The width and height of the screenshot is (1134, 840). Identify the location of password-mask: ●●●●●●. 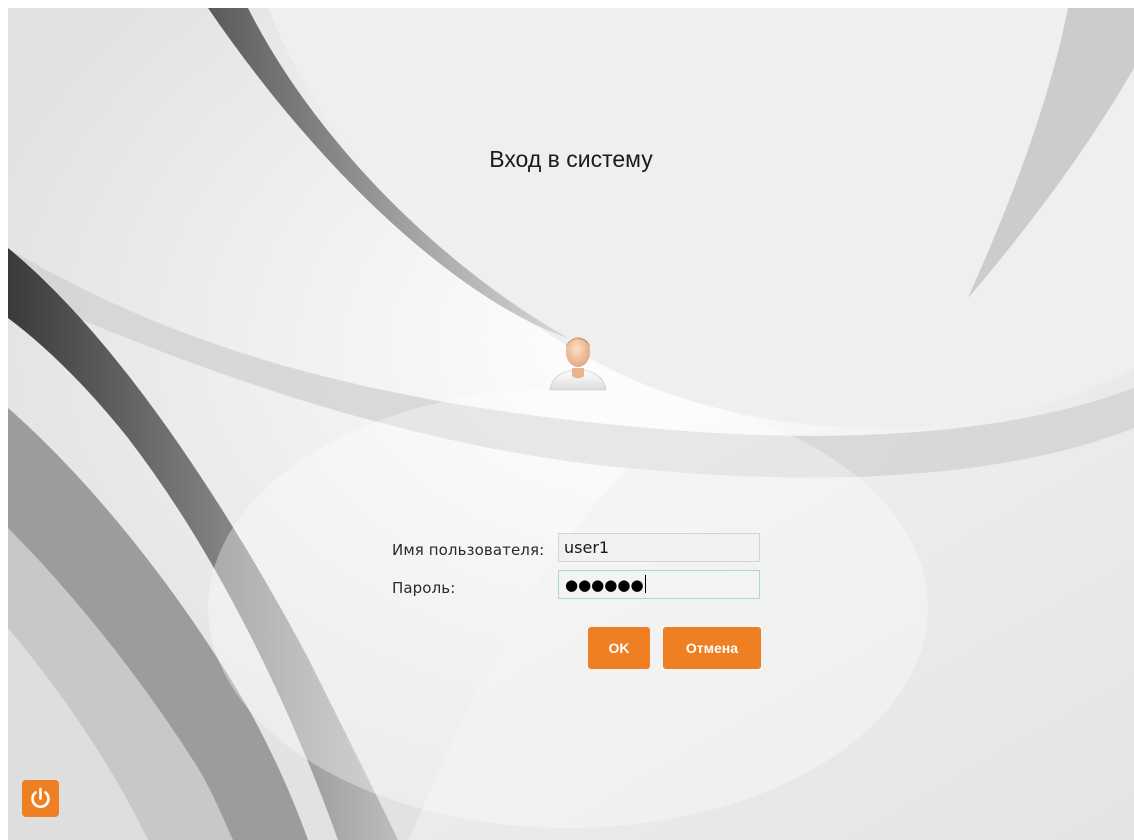
(605, 584).